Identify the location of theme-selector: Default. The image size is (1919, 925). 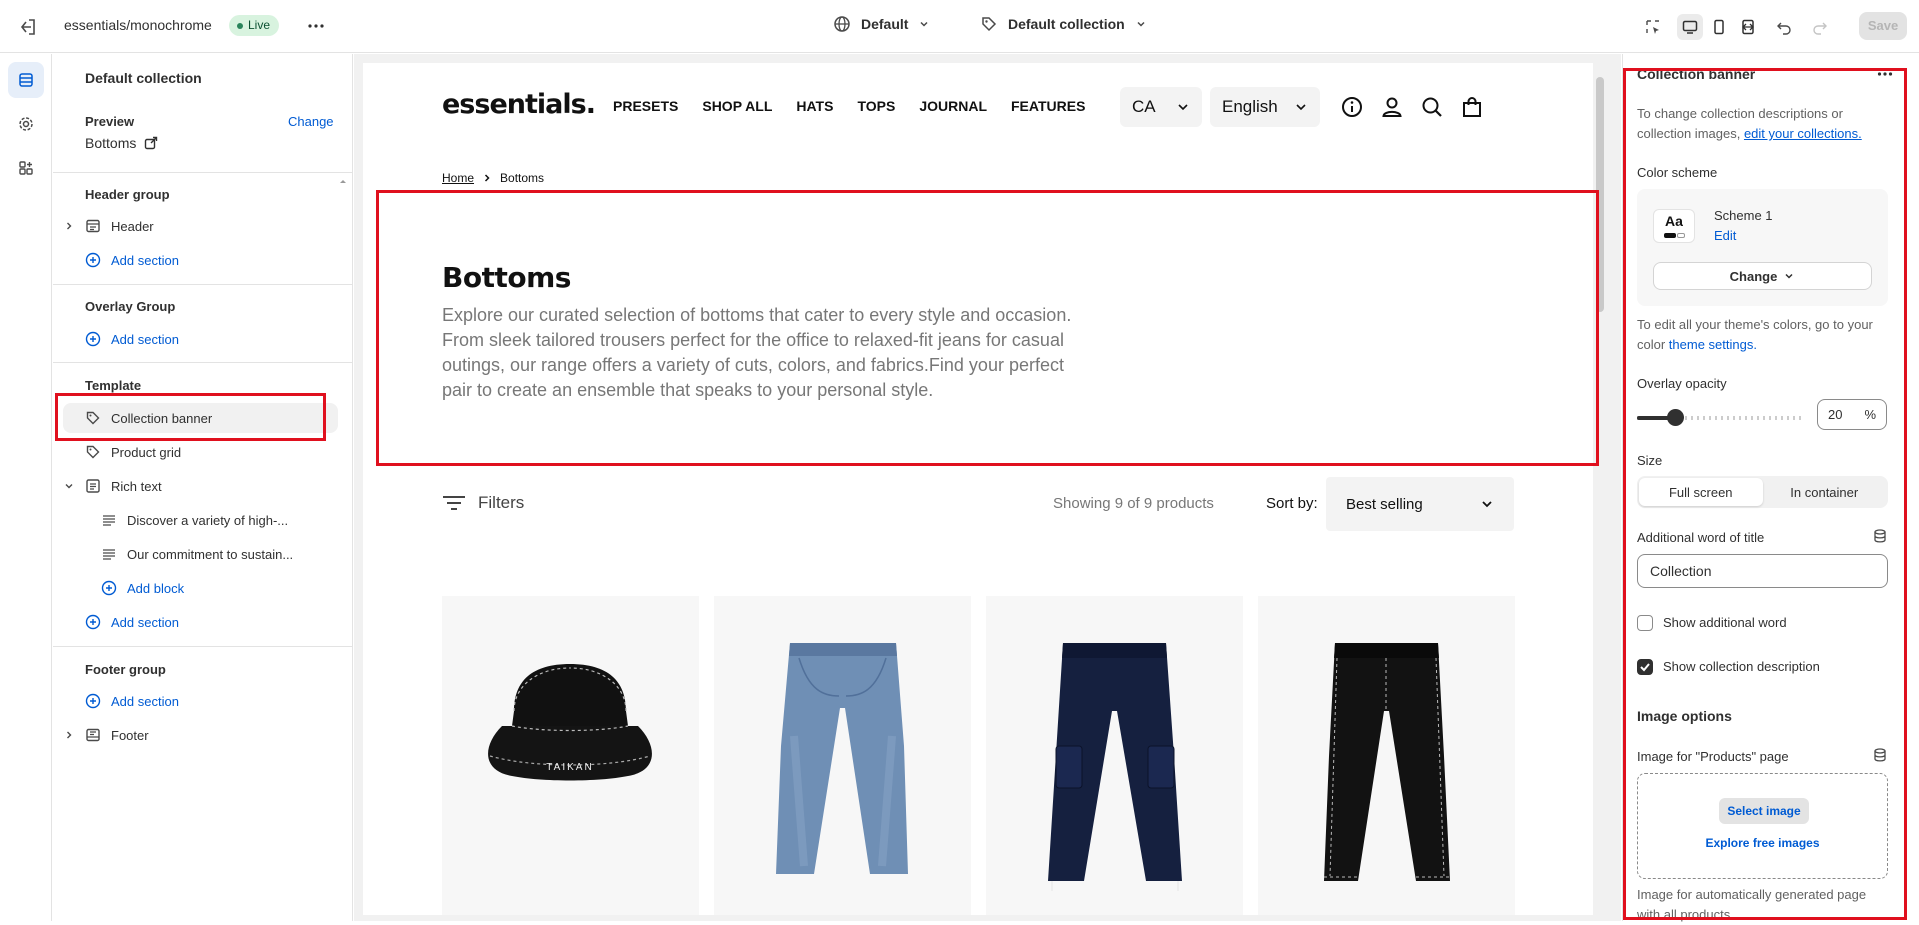
(881, 24).